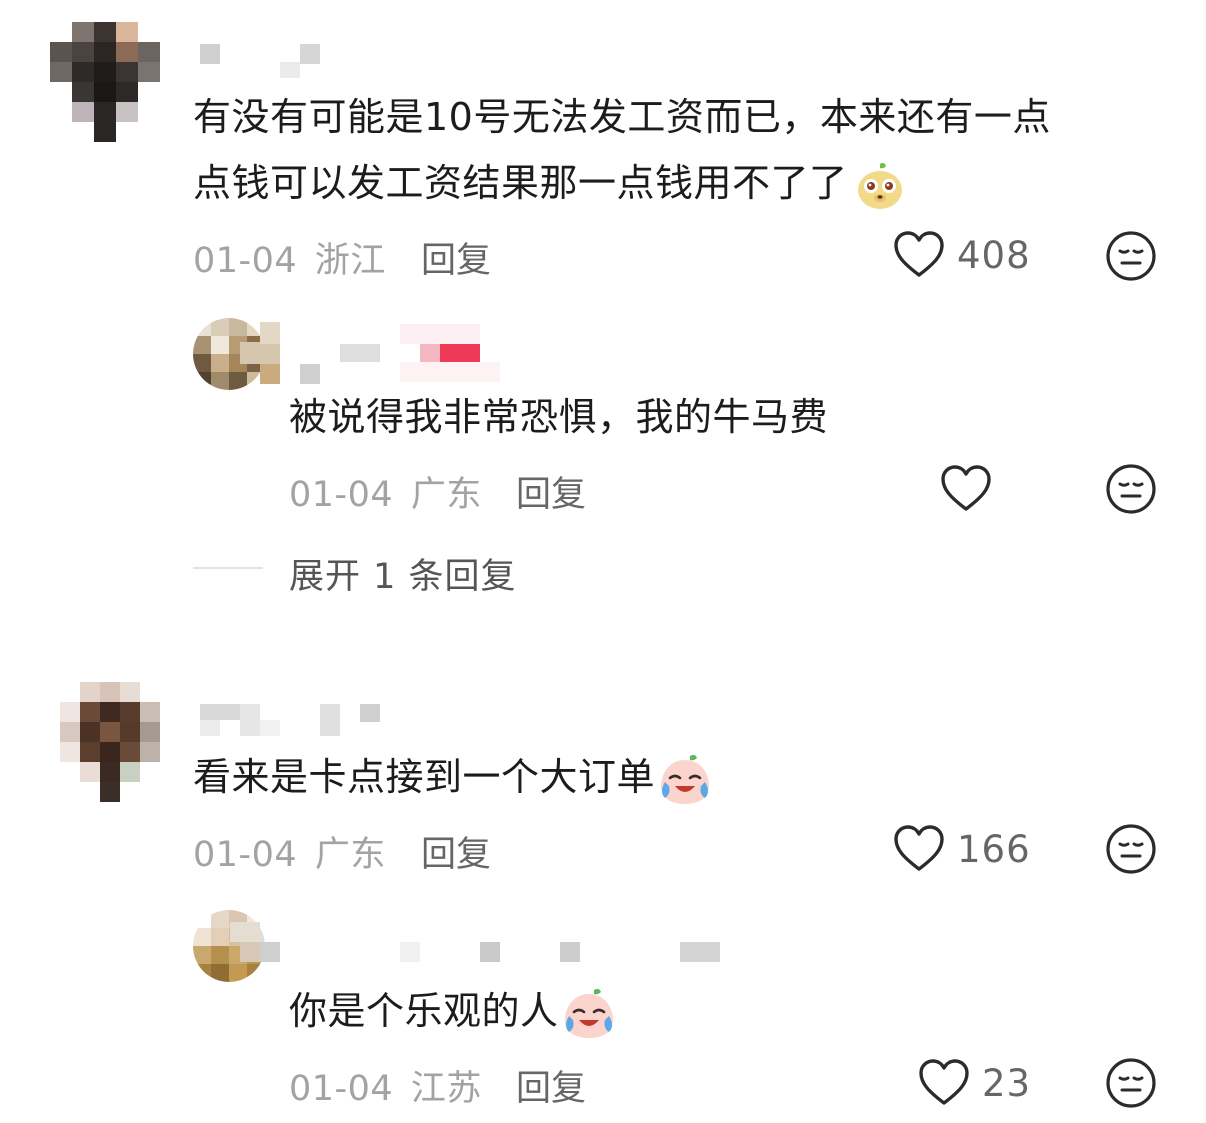 The height and width of the screenshot is (1123, 1206). What do you see at coordinates (453, 1011) in the screenshot?
I see `reply-text: 你是个乐观的人` at bounding box center [453, 1011].